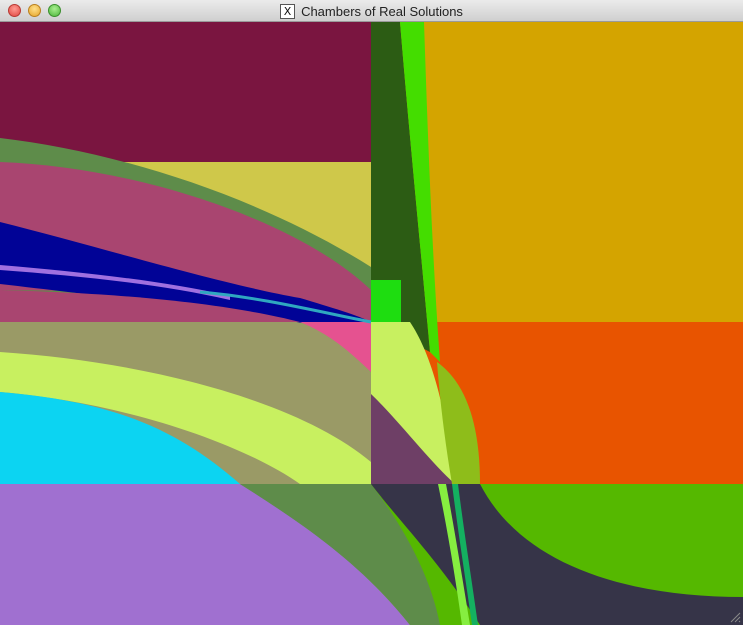  I want to click on window-title: Chambers of Real Solutions, so click(382, 11).